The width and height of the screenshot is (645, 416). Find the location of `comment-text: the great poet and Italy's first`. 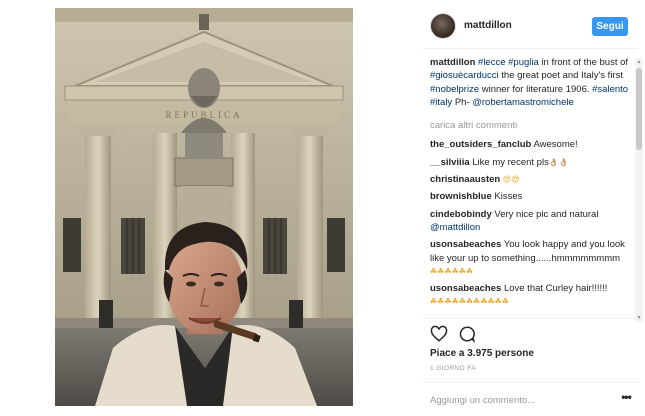

comment-text: the great poet and Italy's first is located at coordinates (560, 76).